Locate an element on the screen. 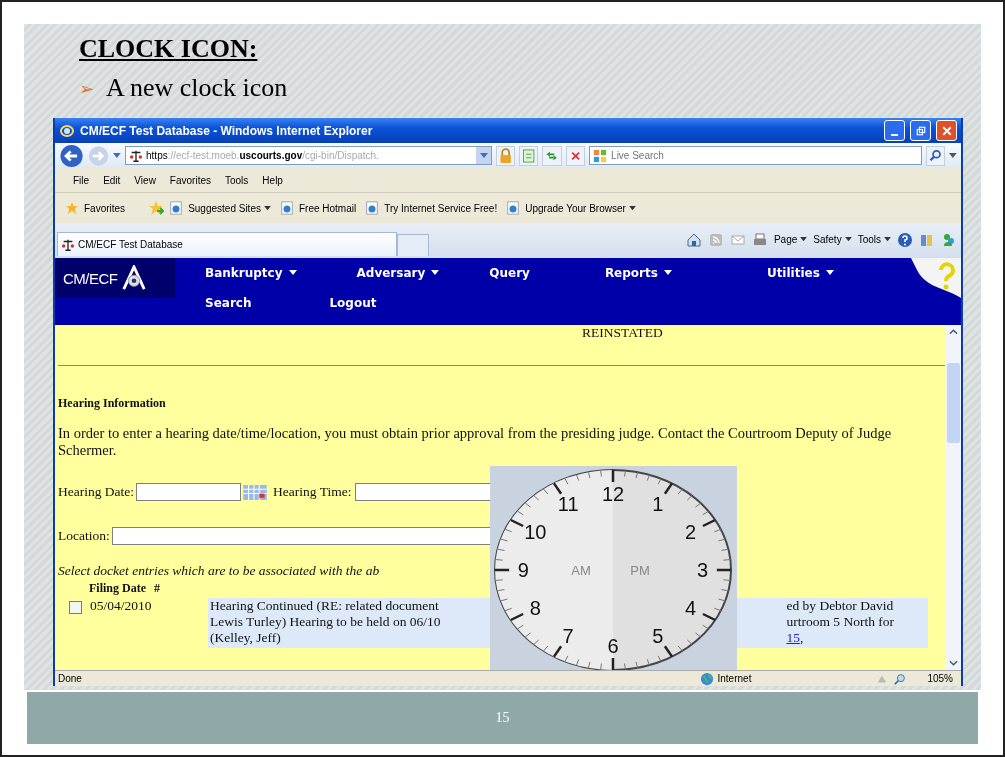 The image size is (1005, 757). bullet-text: A new clock icon is located at coordinates (197, 88).